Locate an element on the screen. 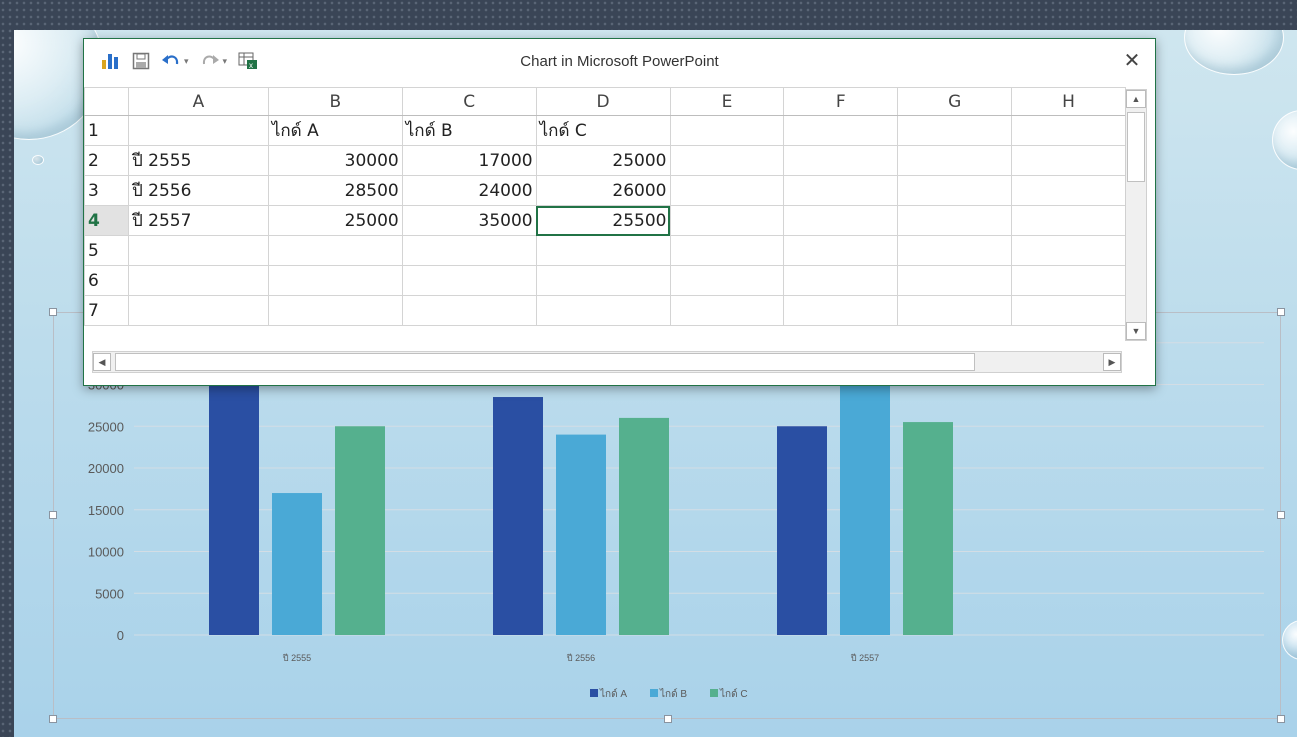 This screenshot has height=737, width=1297. column-header: F is located at coordinates (841, 101).